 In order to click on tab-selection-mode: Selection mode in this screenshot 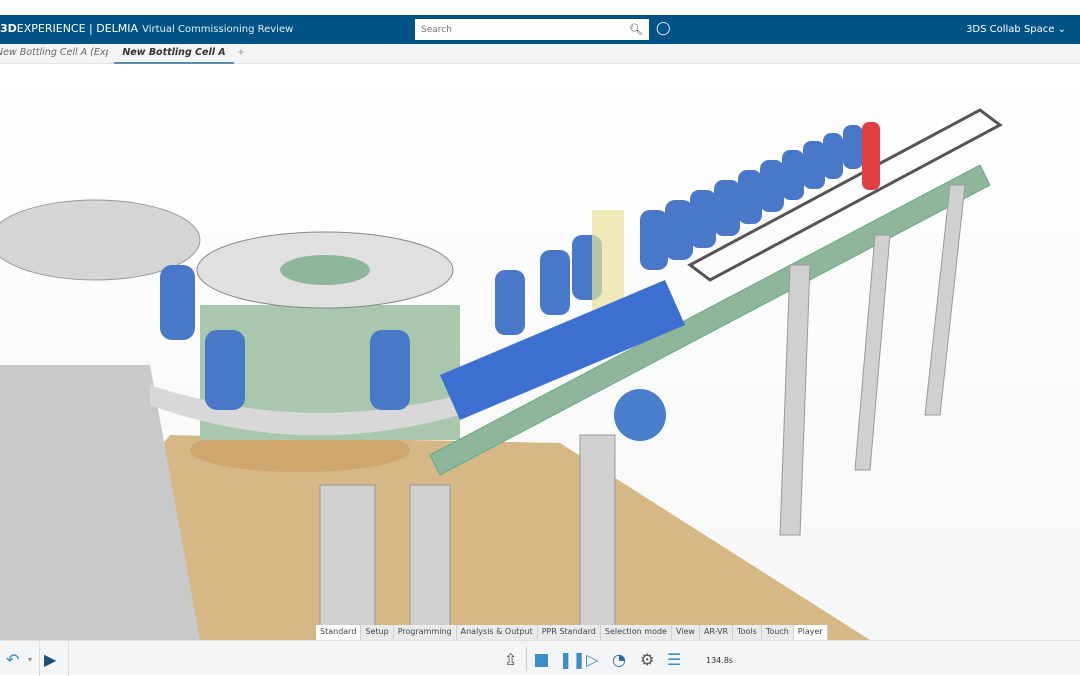, I will do `click(636, 632)`.